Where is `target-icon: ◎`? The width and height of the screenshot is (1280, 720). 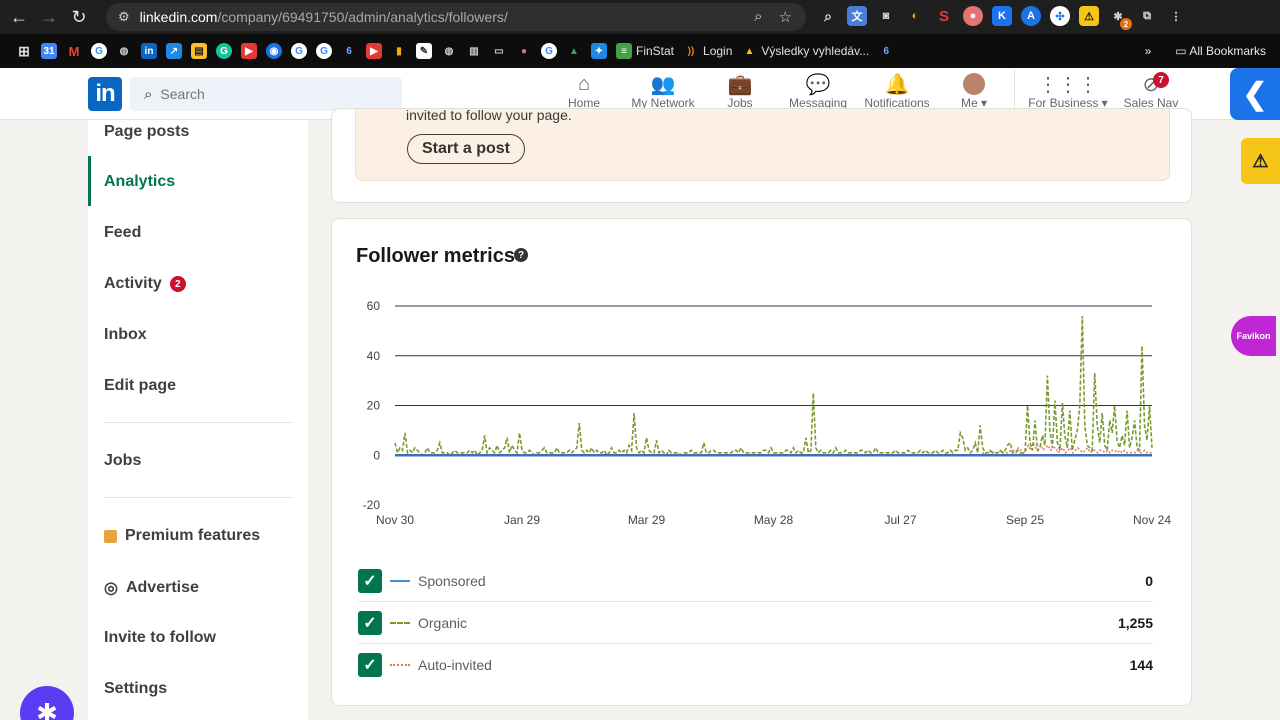 target-icon: ◎ is located at coordinates (111, 588).